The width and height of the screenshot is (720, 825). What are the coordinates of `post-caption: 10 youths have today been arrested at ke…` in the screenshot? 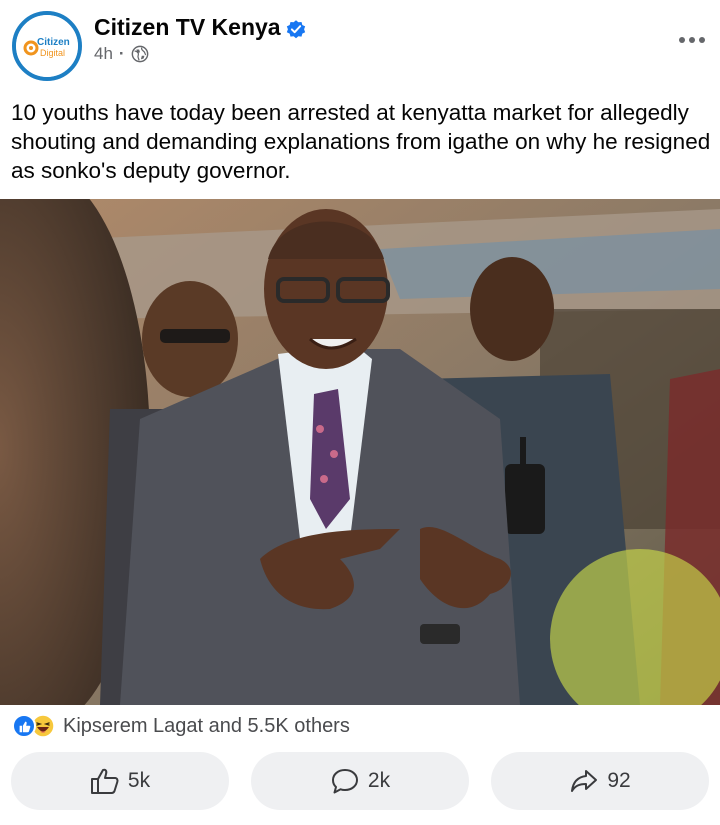 It's located at (361, 141).